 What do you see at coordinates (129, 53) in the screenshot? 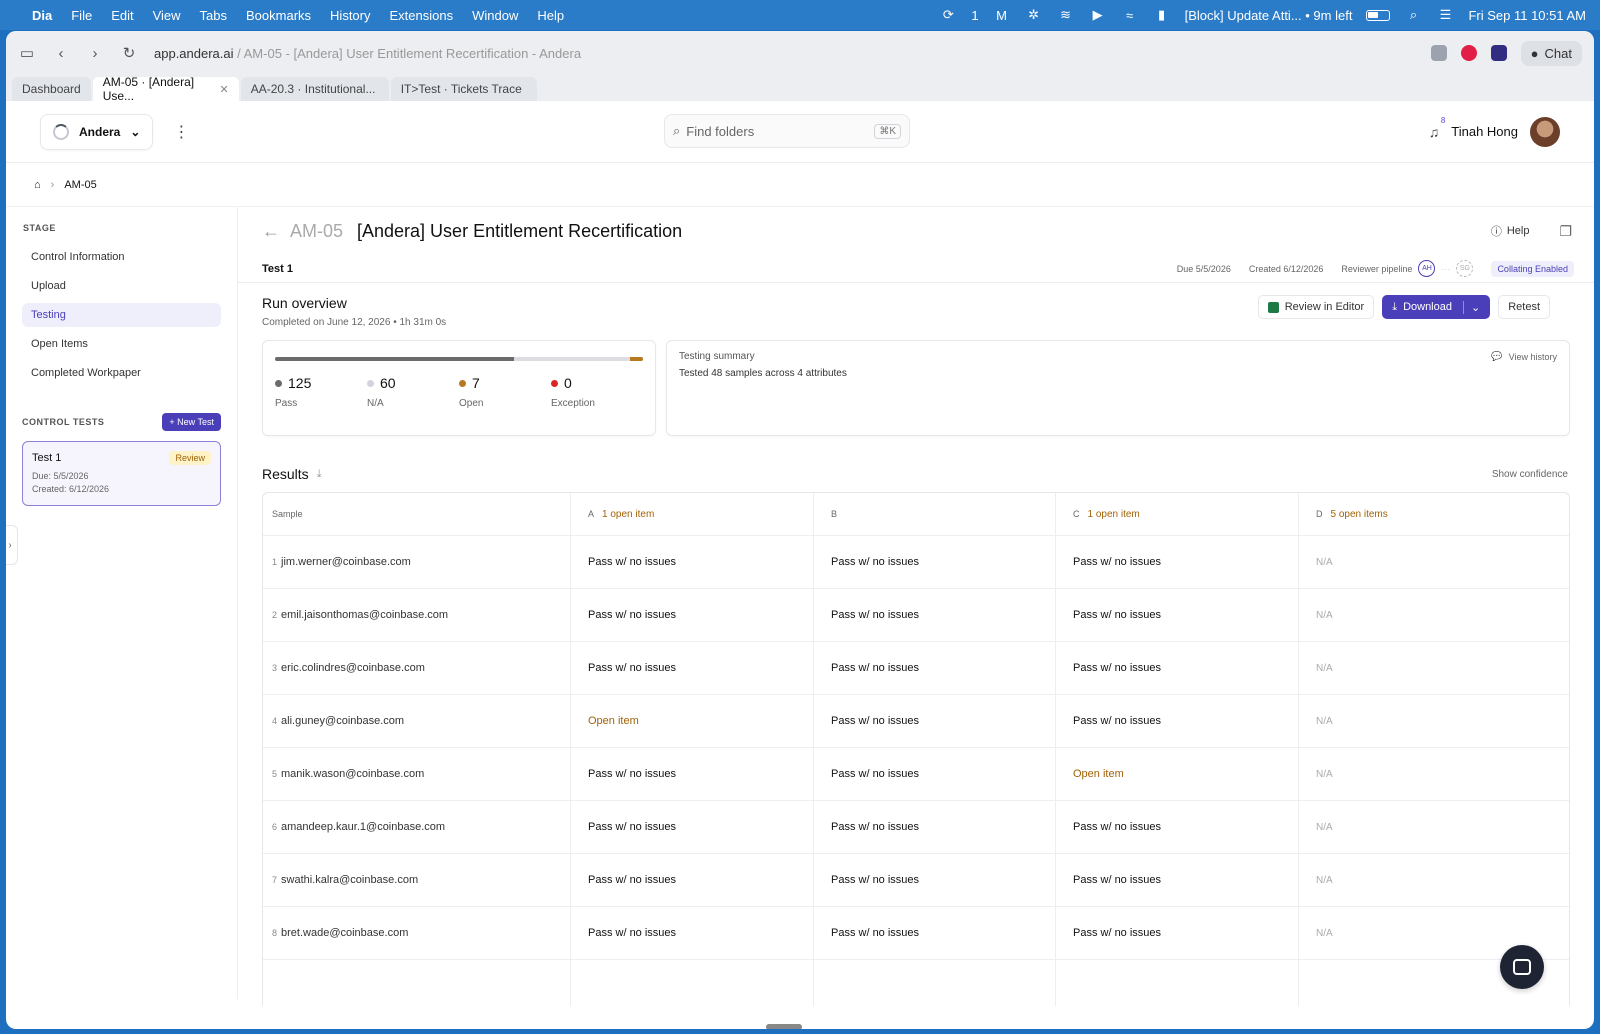
I see `reload-icon: ↻` at bounding box center [129, 53].